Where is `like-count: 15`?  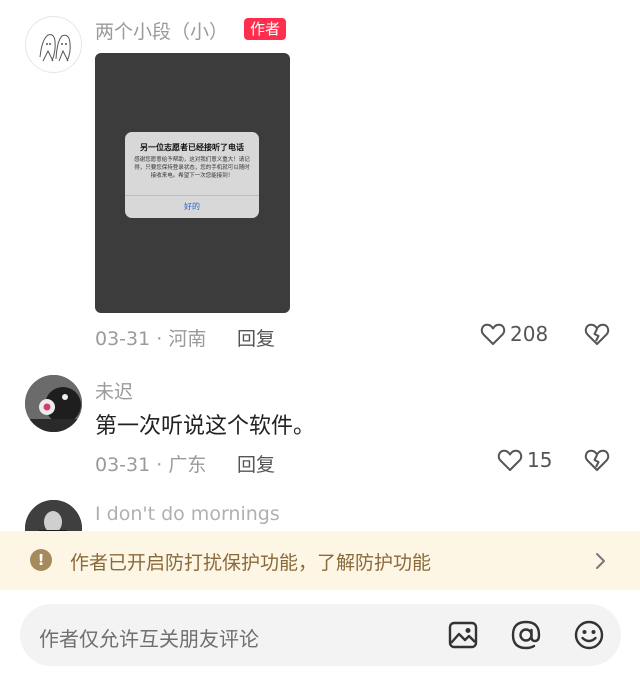 like-count: 15 is located at coordinates (540, 460).